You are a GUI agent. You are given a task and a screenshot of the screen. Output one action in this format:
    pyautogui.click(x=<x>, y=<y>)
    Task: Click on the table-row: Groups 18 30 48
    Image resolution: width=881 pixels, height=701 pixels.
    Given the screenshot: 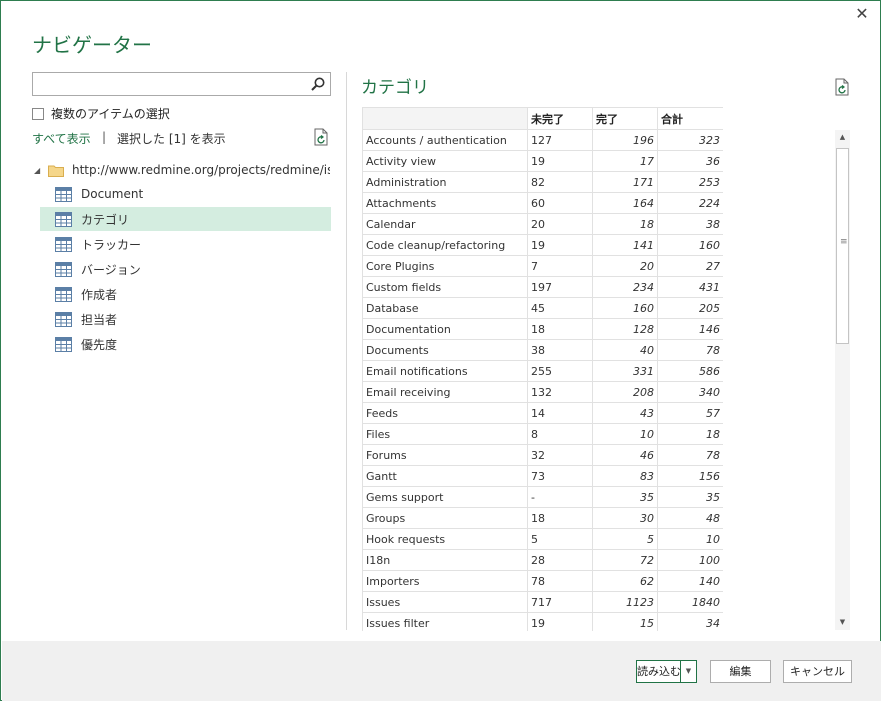 What is the action you would take?
    pyautogui.click(x=542, y=518)
    